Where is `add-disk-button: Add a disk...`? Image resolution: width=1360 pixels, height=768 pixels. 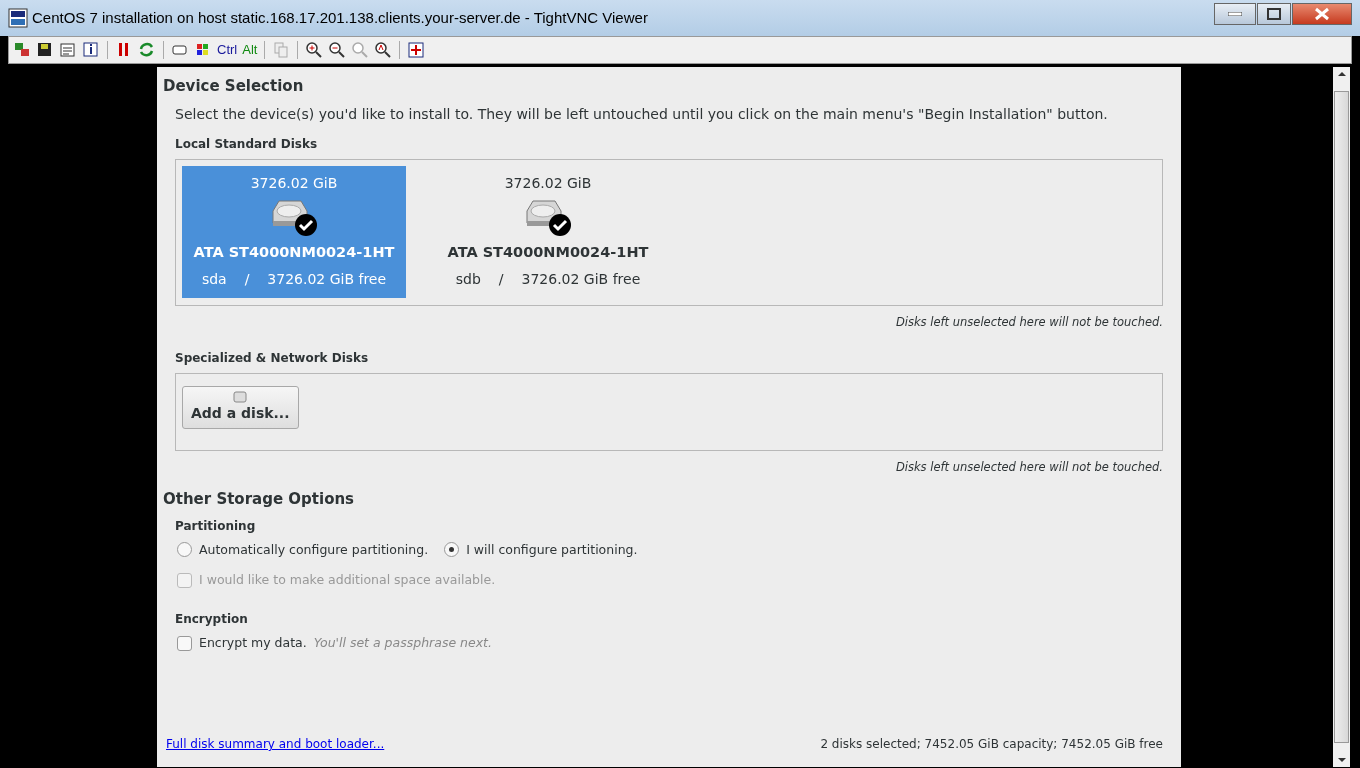 add-disk-button: Add a disk... is located at coordinates (240, 407).